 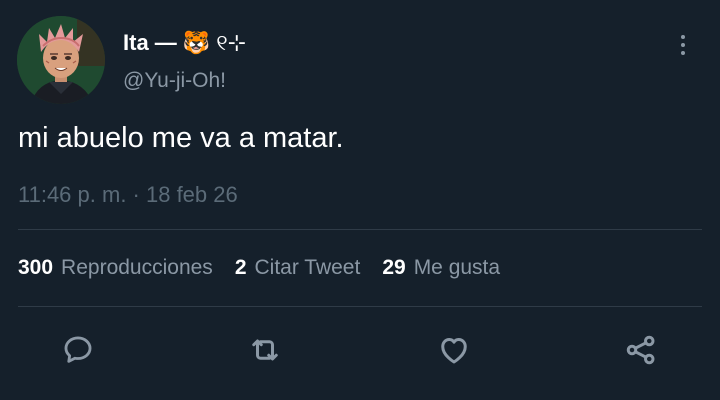 What do you see at coordinates (181, 138) in the screenshot?
I see `tweet-text: mi abuelo me va a matar.` at bounding box center [181, 138].